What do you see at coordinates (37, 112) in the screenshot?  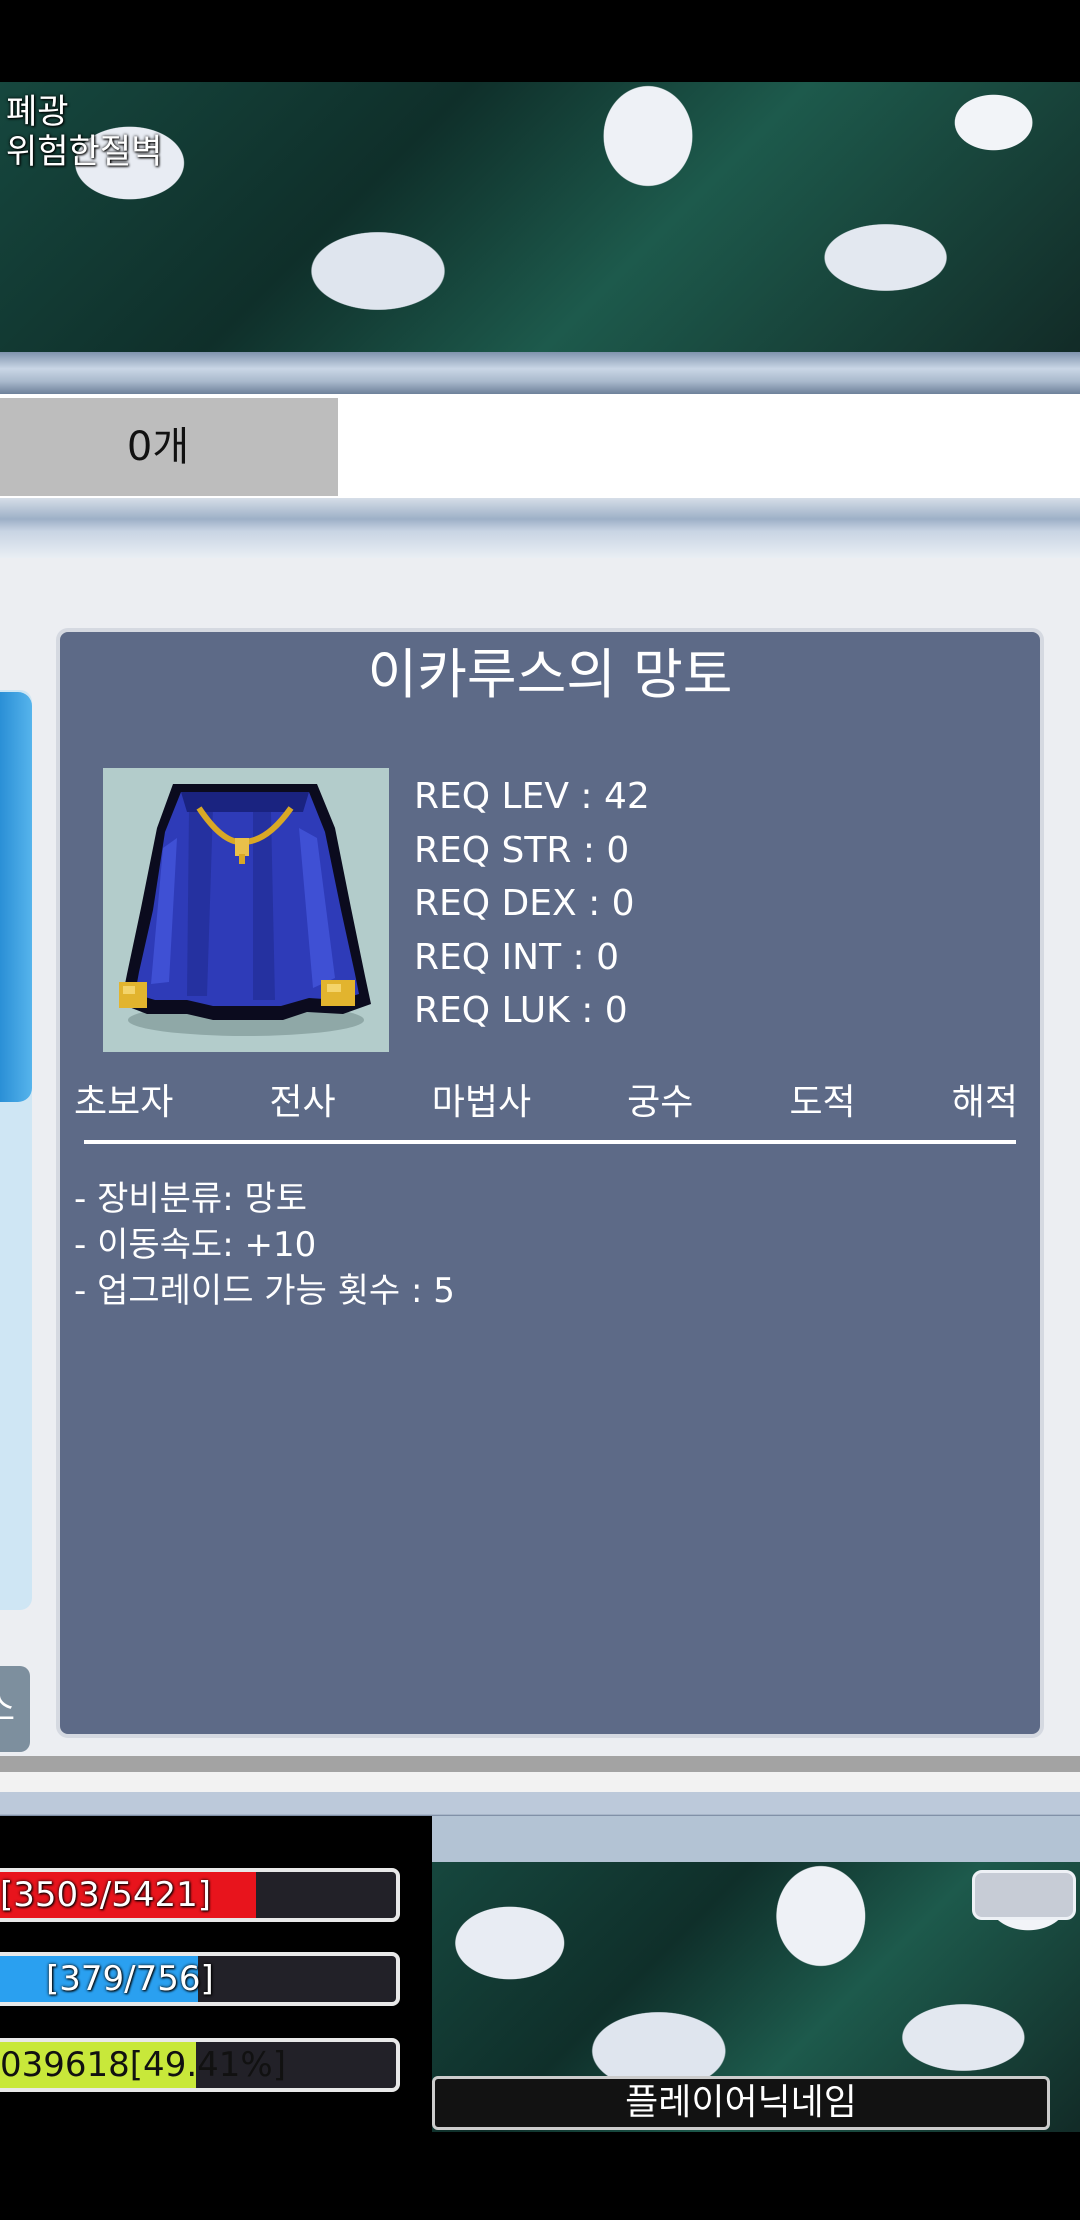 I see `map-region: 폐광` at bounding box center [37, 112].